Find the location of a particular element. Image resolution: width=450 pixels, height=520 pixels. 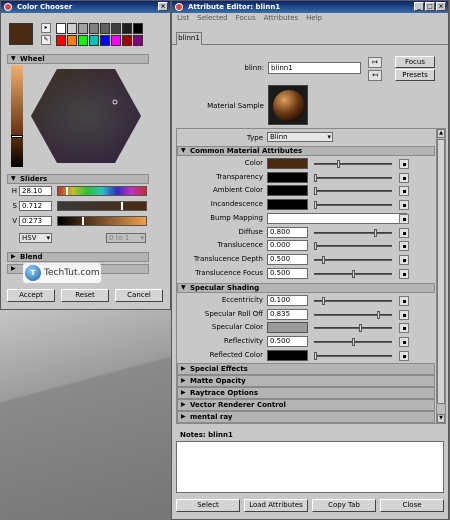

eccentricity-map-icon is located at coordinates (404, 301).